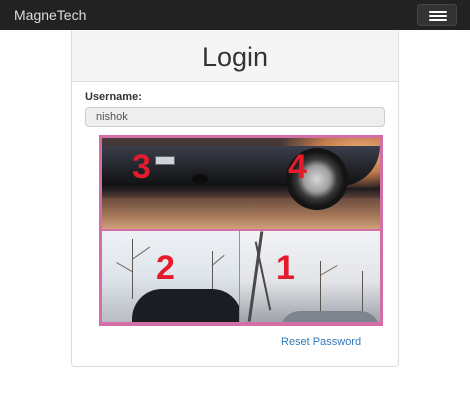 Image resolution: width=470 pixels, height=410 pixels. I want to click on captcha-number-4: 4, so click(297, 167).